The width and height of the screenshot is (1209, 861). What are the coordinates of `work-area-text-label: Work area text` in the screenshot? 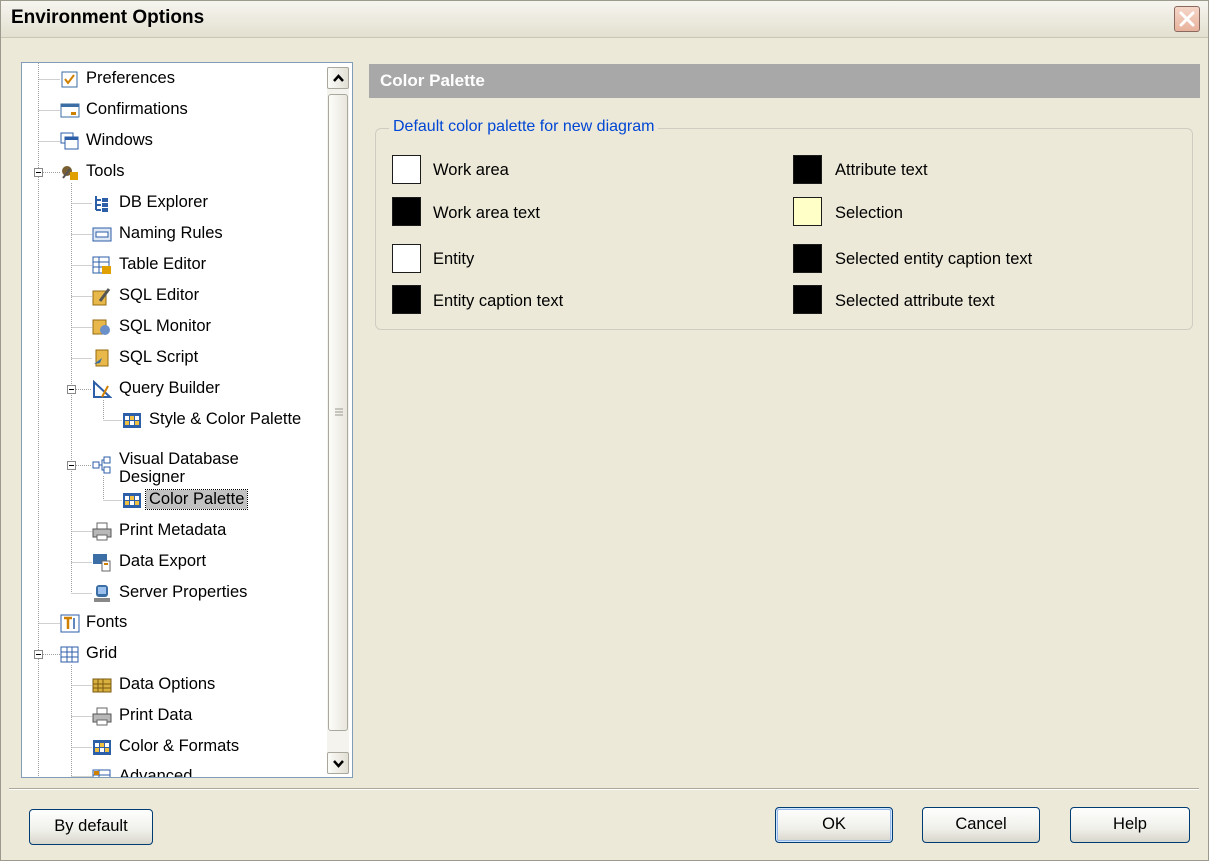 It's located at (486, 213).